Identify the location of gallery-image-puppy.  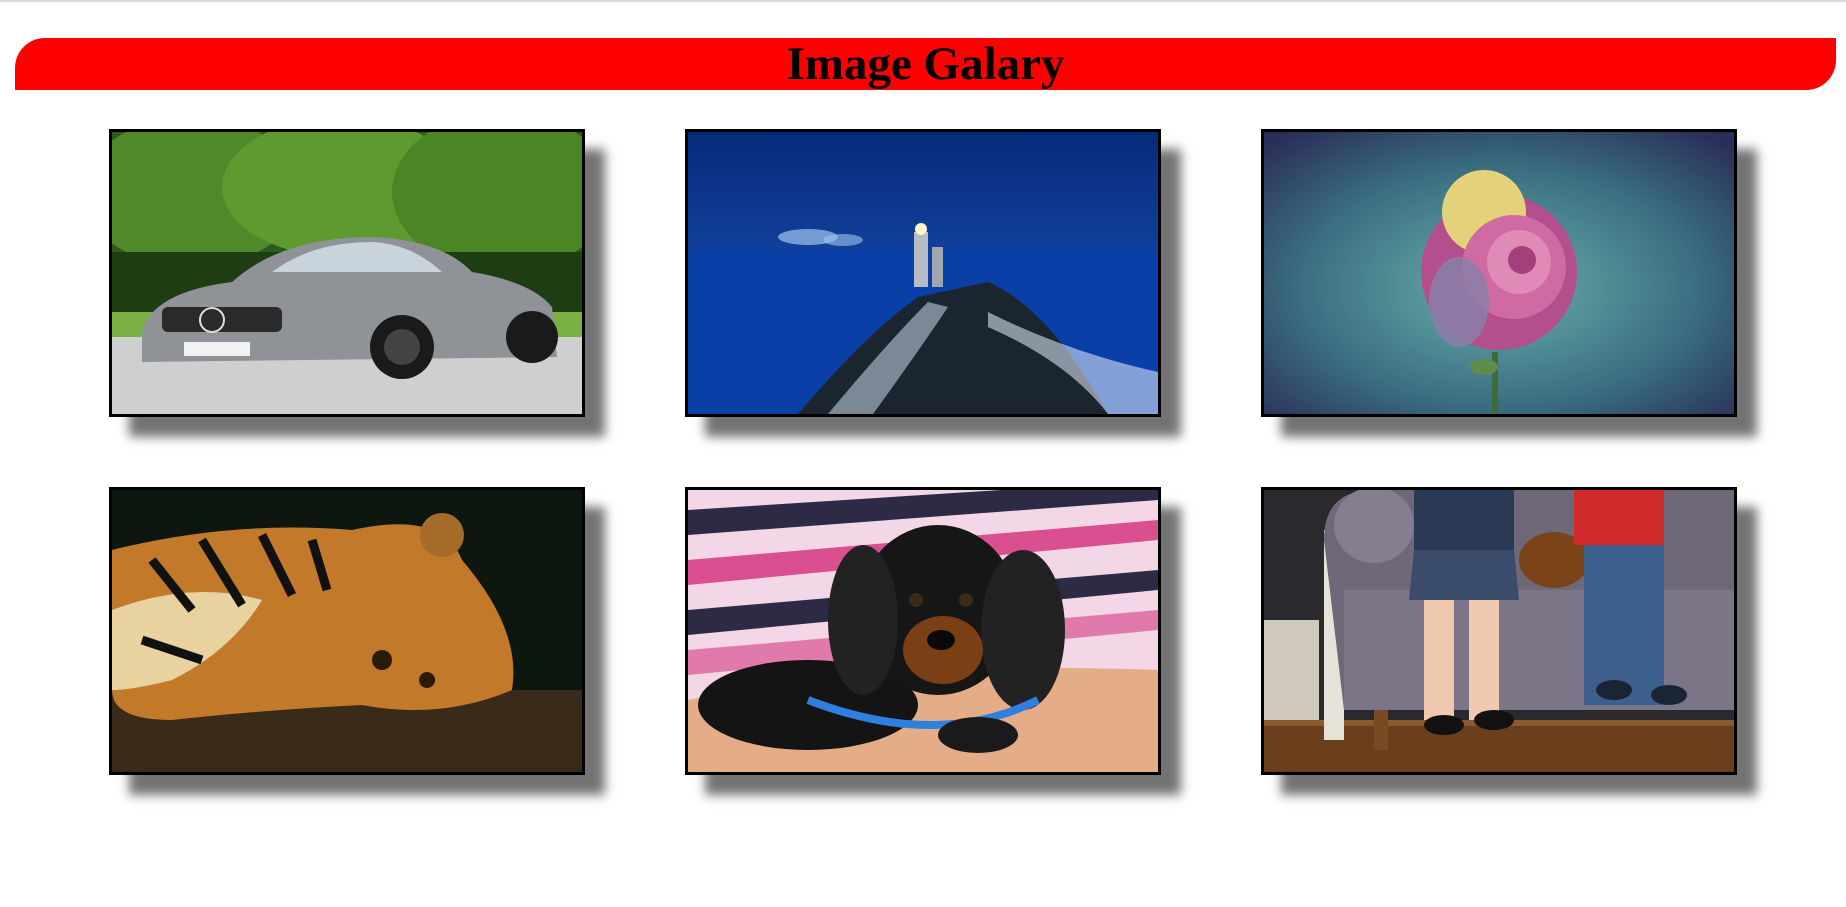
(923, 631).